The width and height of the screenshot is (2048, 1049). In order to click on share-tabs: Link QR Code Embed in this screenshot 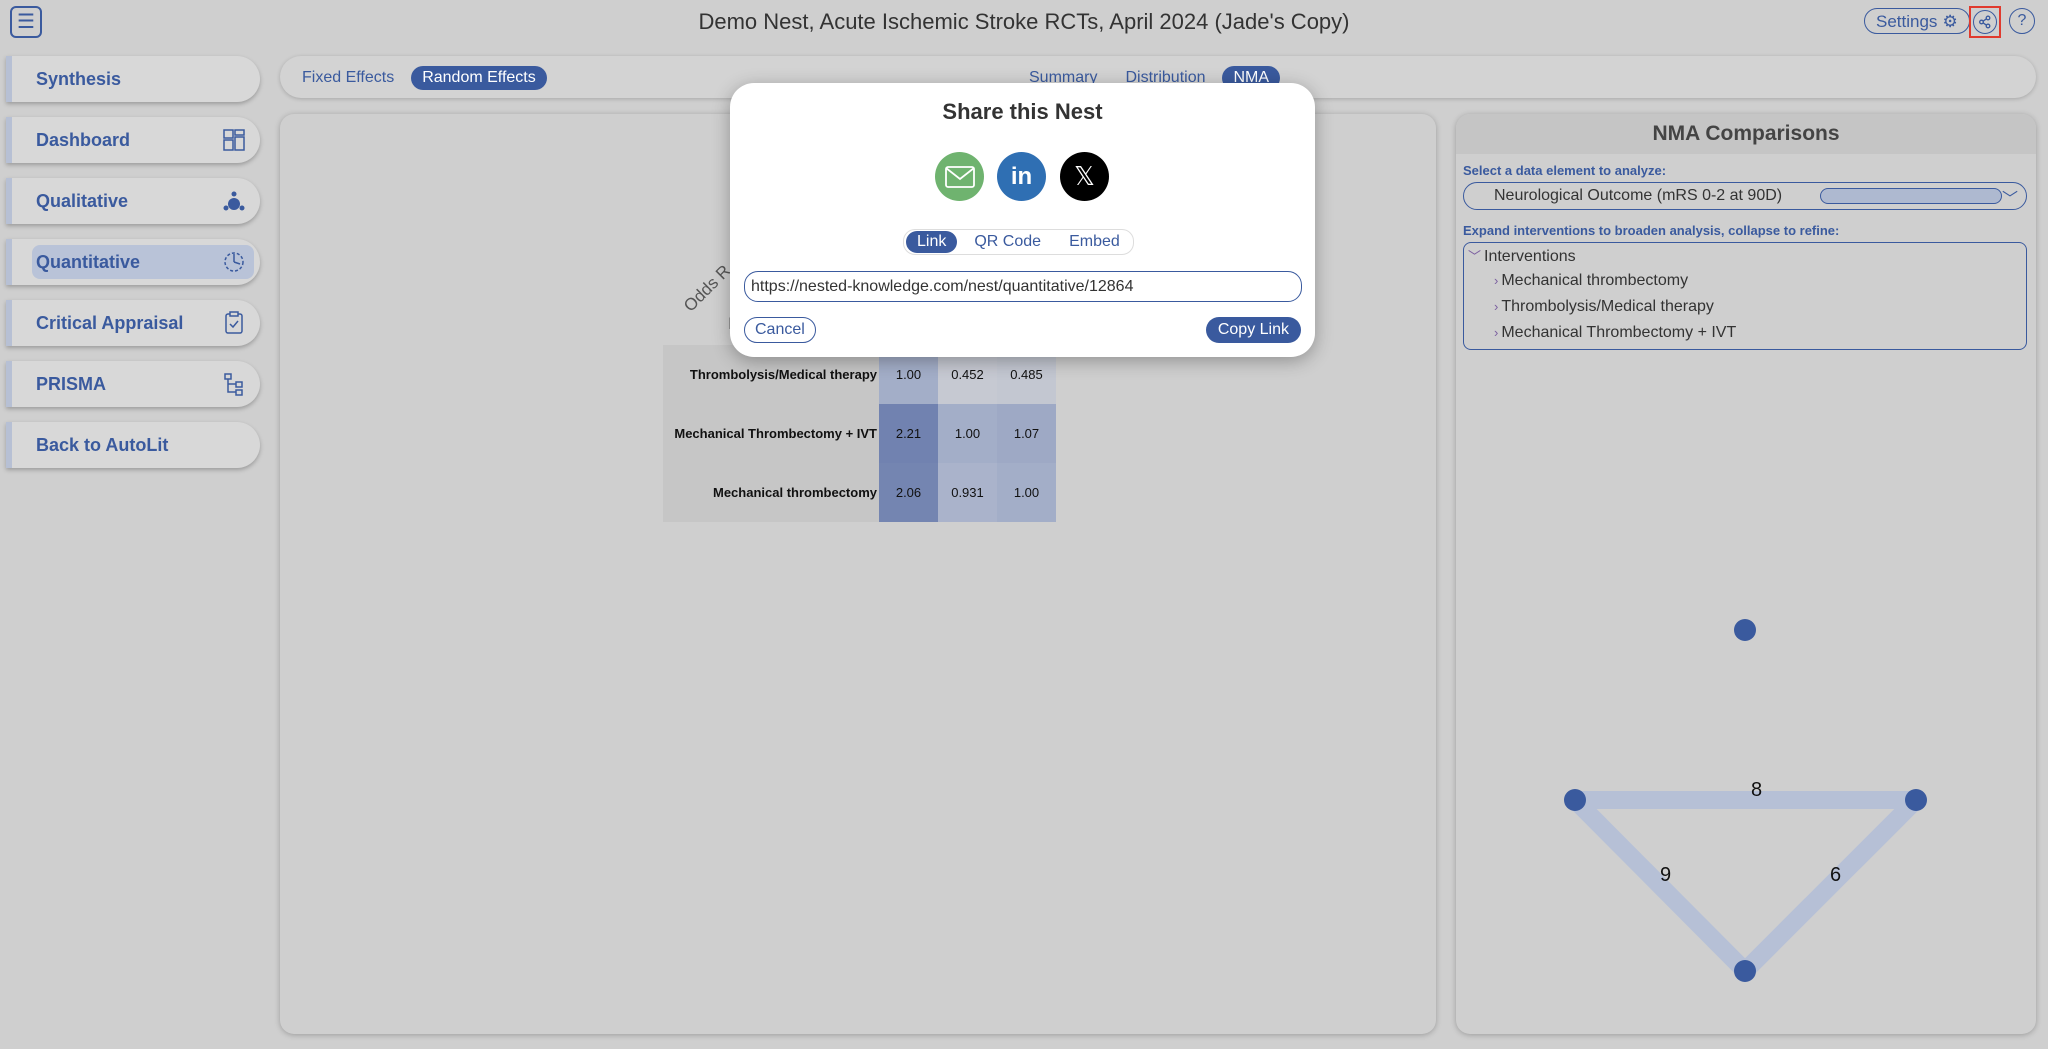, I will do `click(1018, 242)`.